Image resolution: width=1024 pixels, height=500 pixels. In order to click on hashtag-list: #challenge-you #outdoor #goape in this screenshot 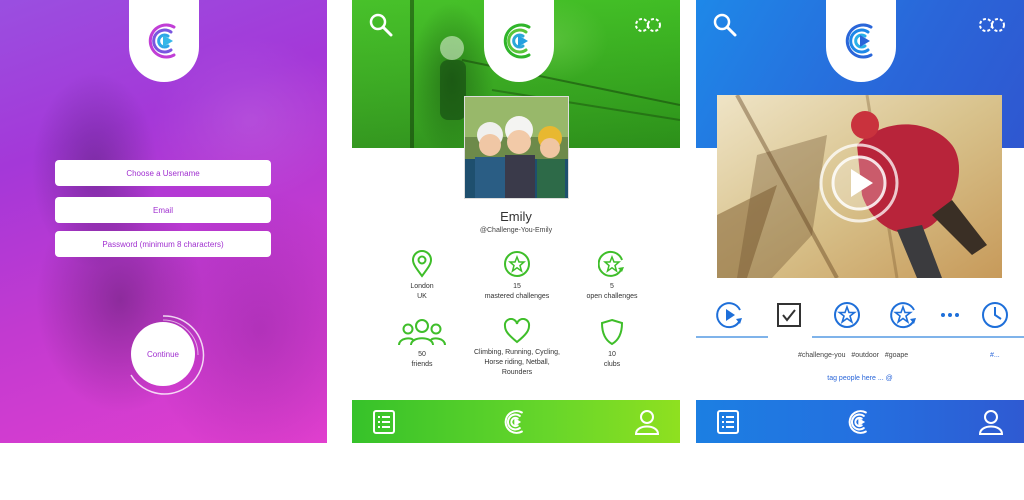, I will do `click(853, 355)`.